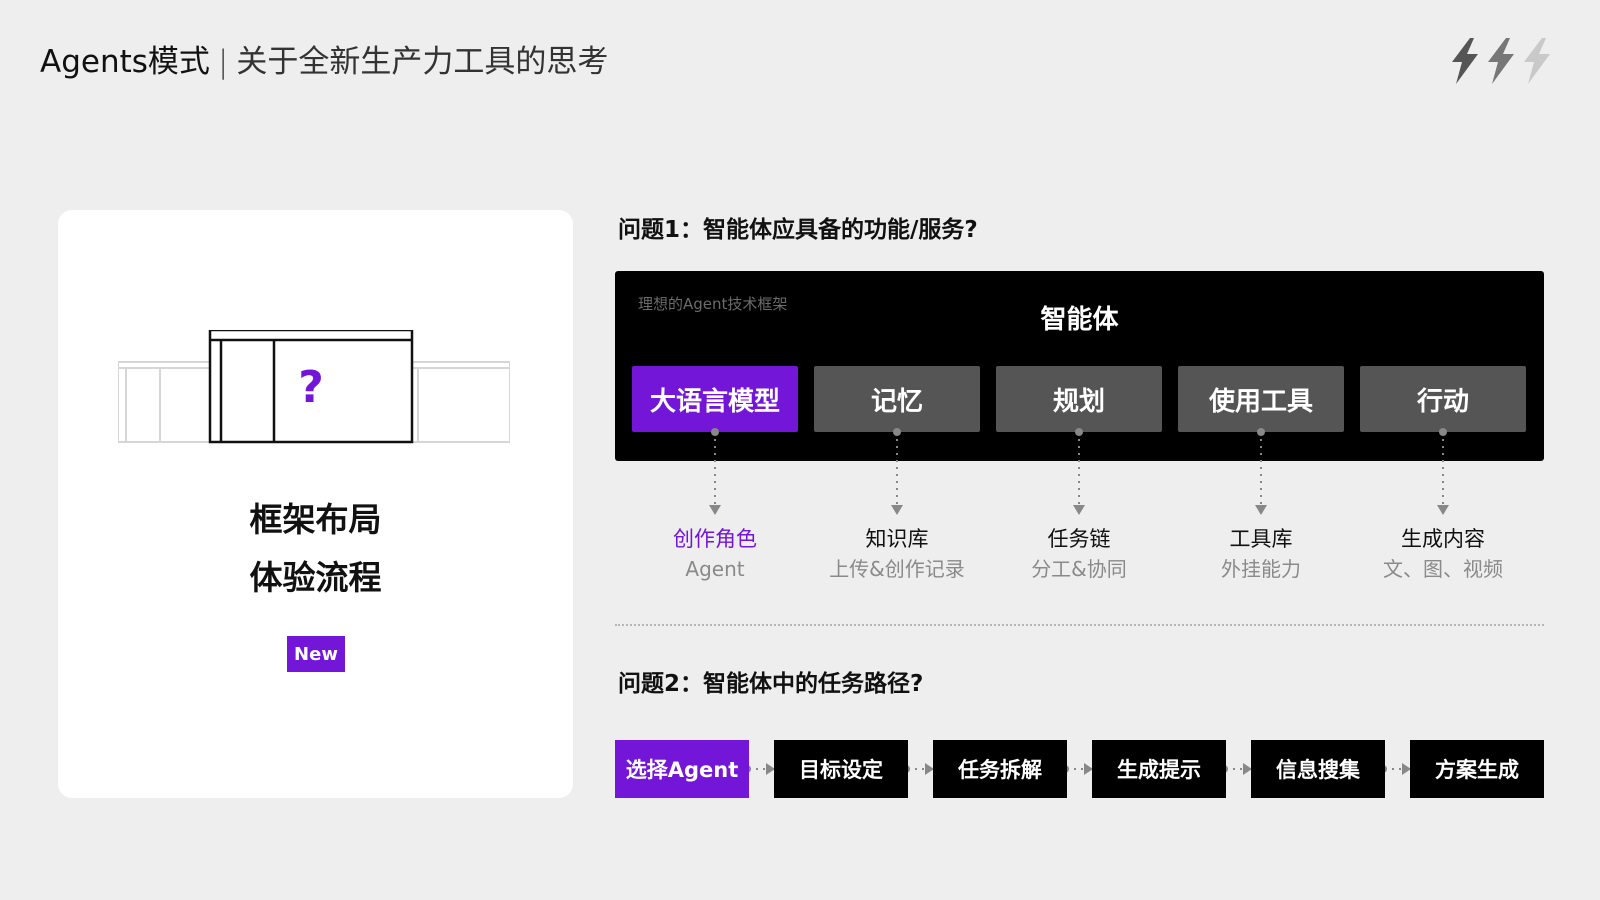 Image resolution: width=1600 pixels, height=900 pixels. What do you see at coordinates (682, 769) in the screenshot?
I see `step-select-agent: 选择Agent` at bounding box center [682, 769].